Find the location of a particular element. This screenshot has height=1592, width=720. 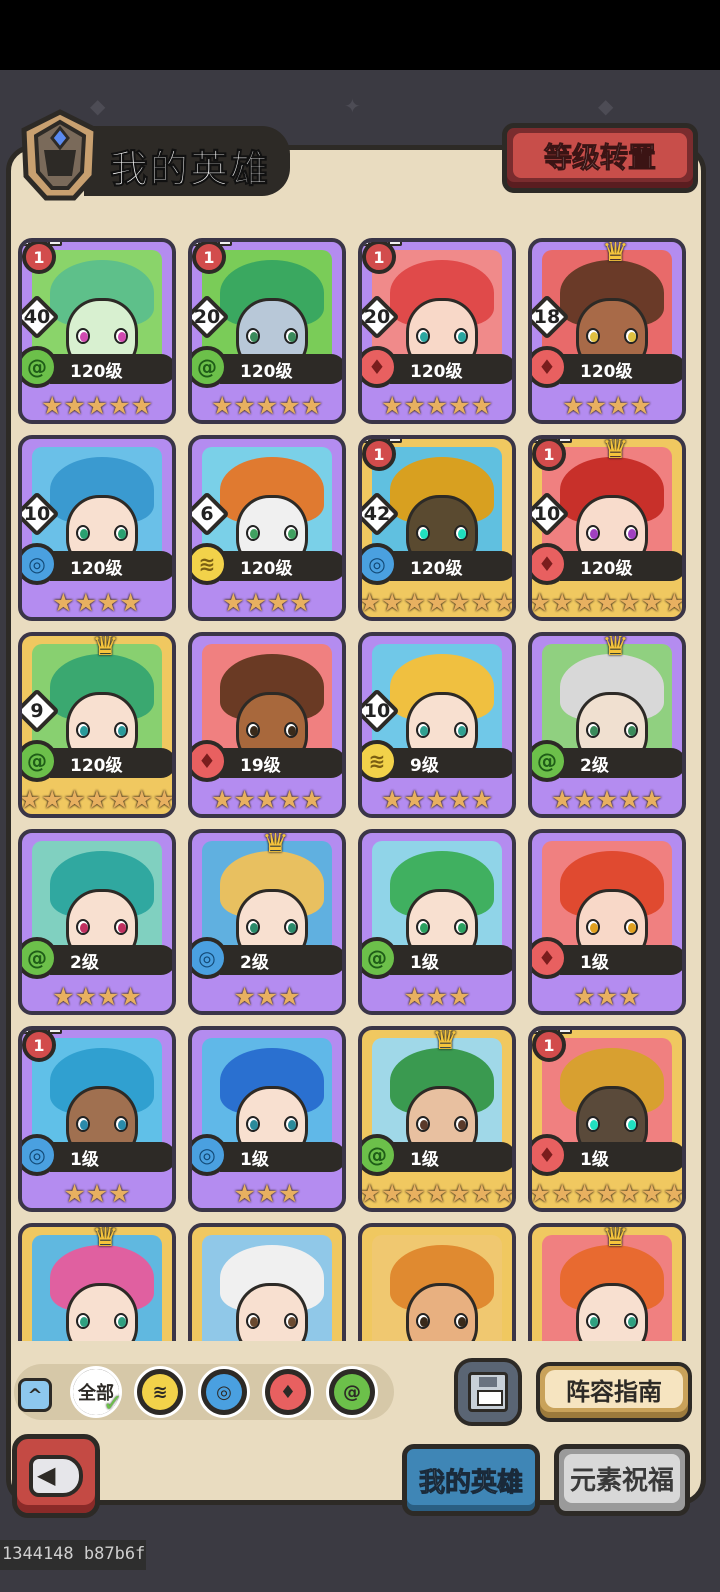

rank-number: 1 is located at coordinates (379, 257).